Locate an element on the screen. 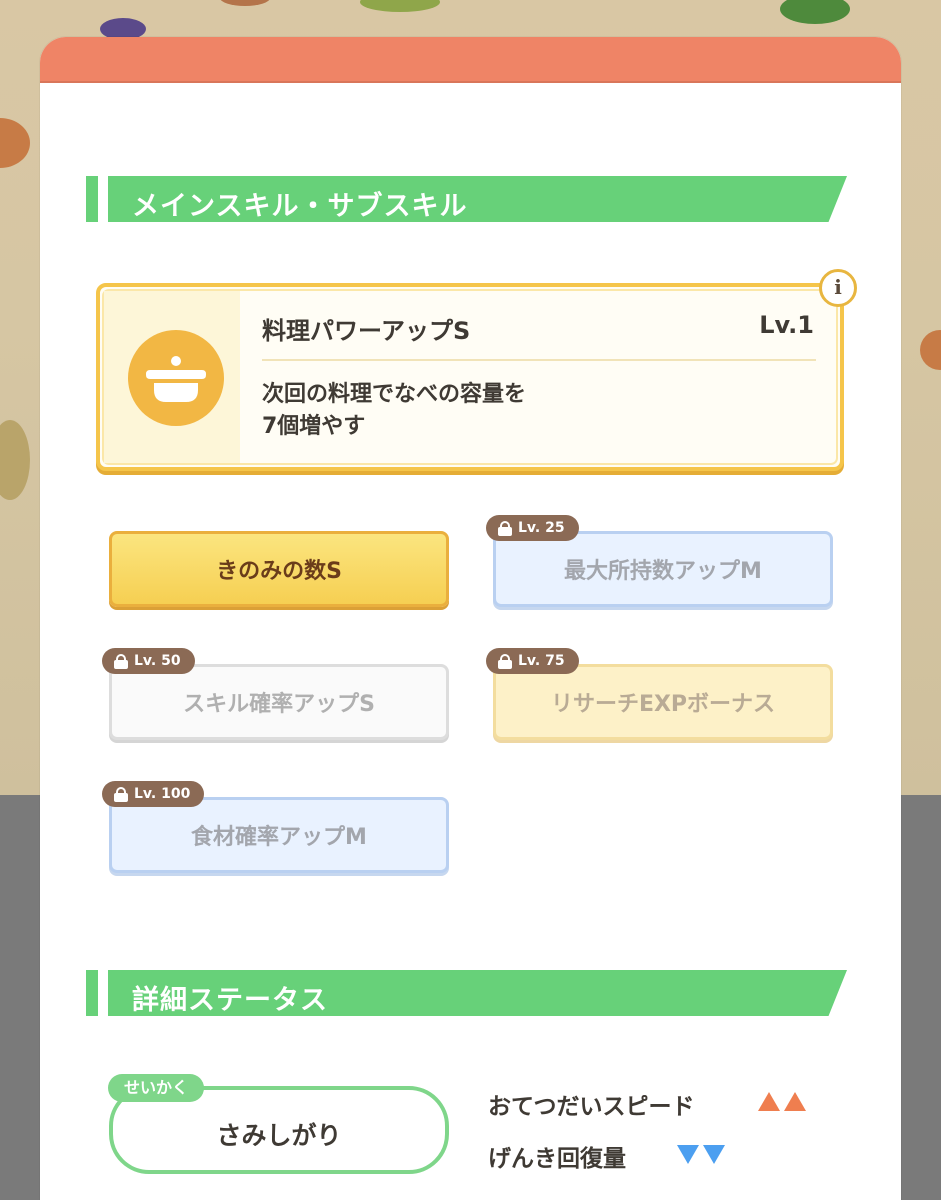  sub-skill-label: リサーチEXPボーナス is located at coordinates (663, 704).